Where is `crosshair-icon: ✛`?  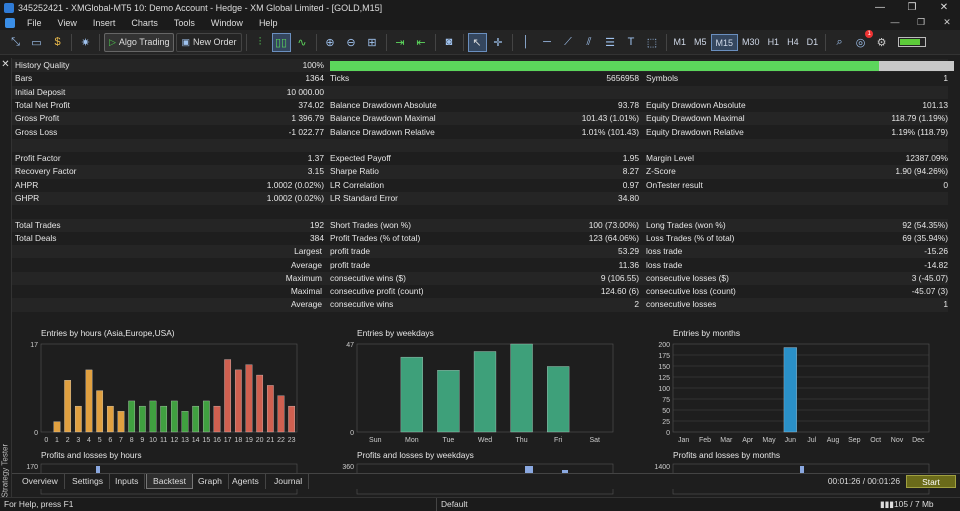
crosshair-icon: ✛ is located at coordinates (498, 42).